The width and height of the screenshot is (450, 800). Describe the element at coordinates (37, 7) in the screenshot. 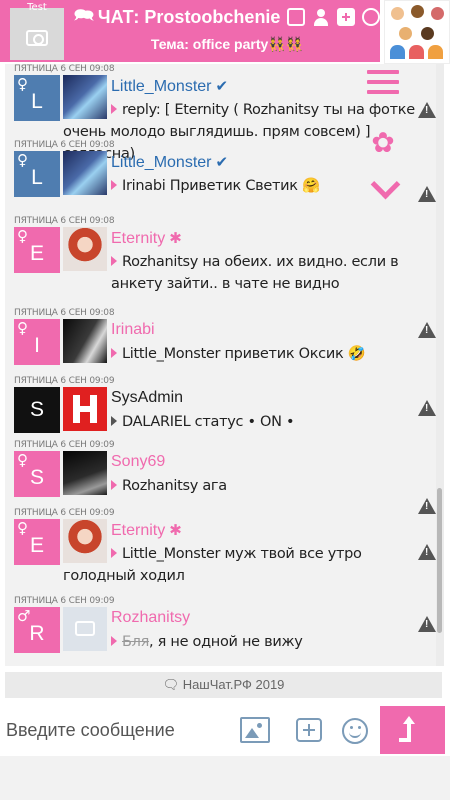

I see `current-user-name: Test` at that location.